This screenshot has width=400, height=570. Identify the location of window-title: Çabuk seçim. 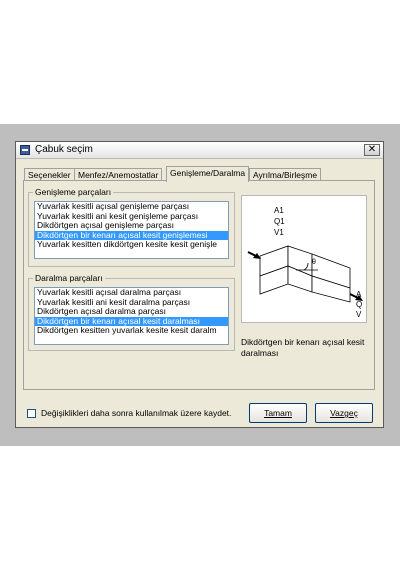
(64, 149).